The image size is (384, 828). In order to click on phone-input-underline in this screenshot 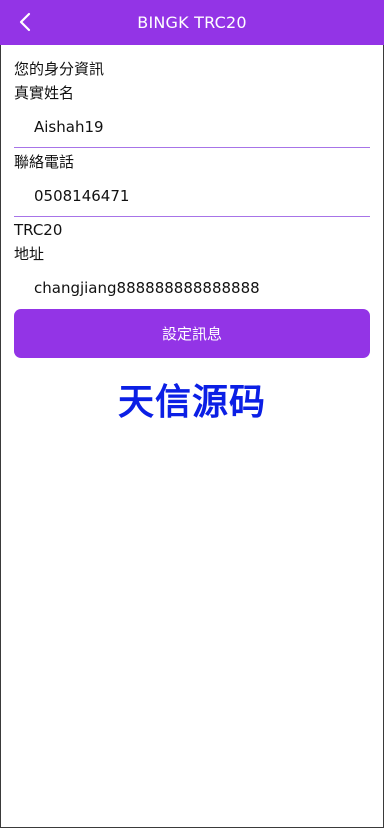, I will do `click(192, 216)`.